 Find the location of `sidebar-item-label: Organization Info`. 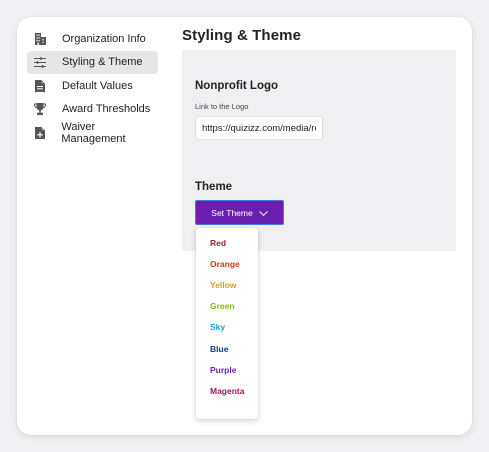

sidebar-item-label: Organization Info is located at coordinates (104, 38).